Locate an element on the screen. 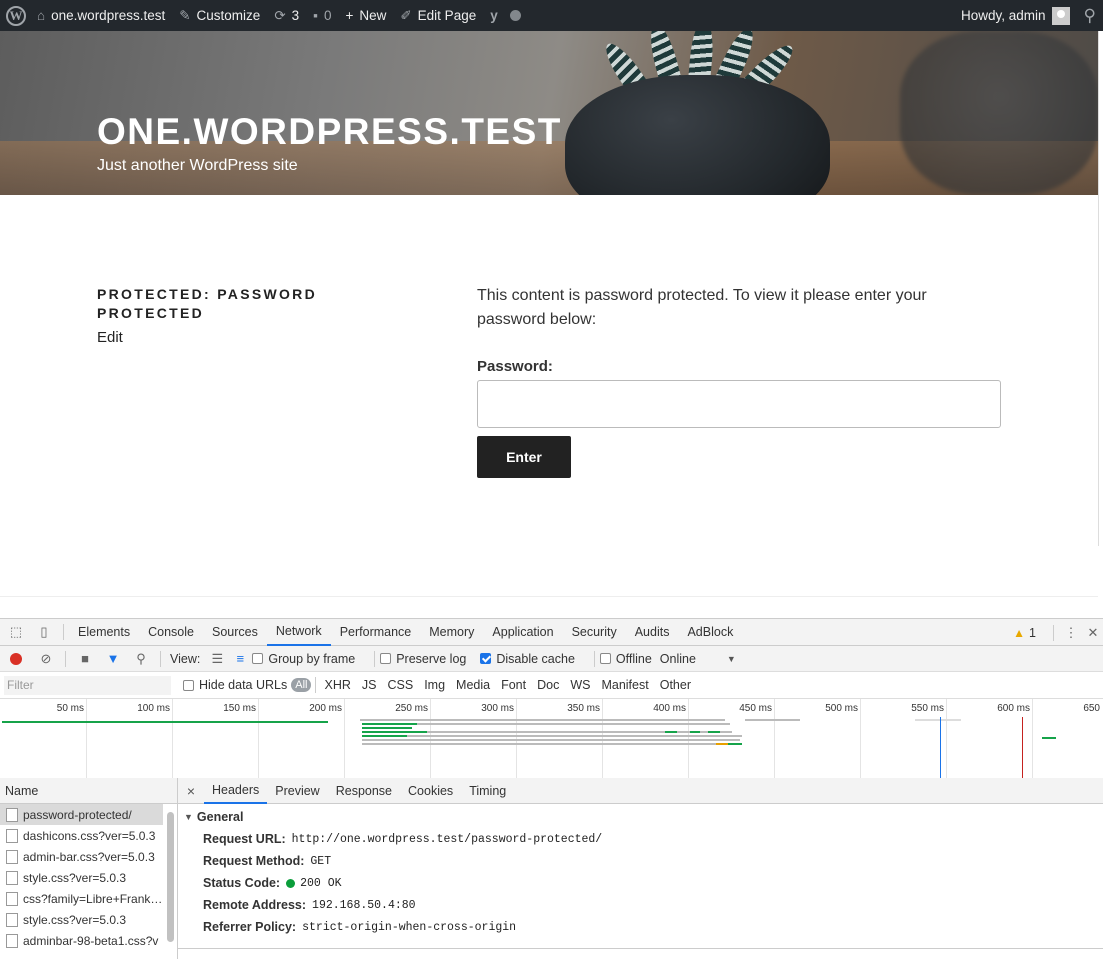 Image resolution: width=1103 pixels, height=959 pixels. timeline-gridline is located at coordinates (946, 738).